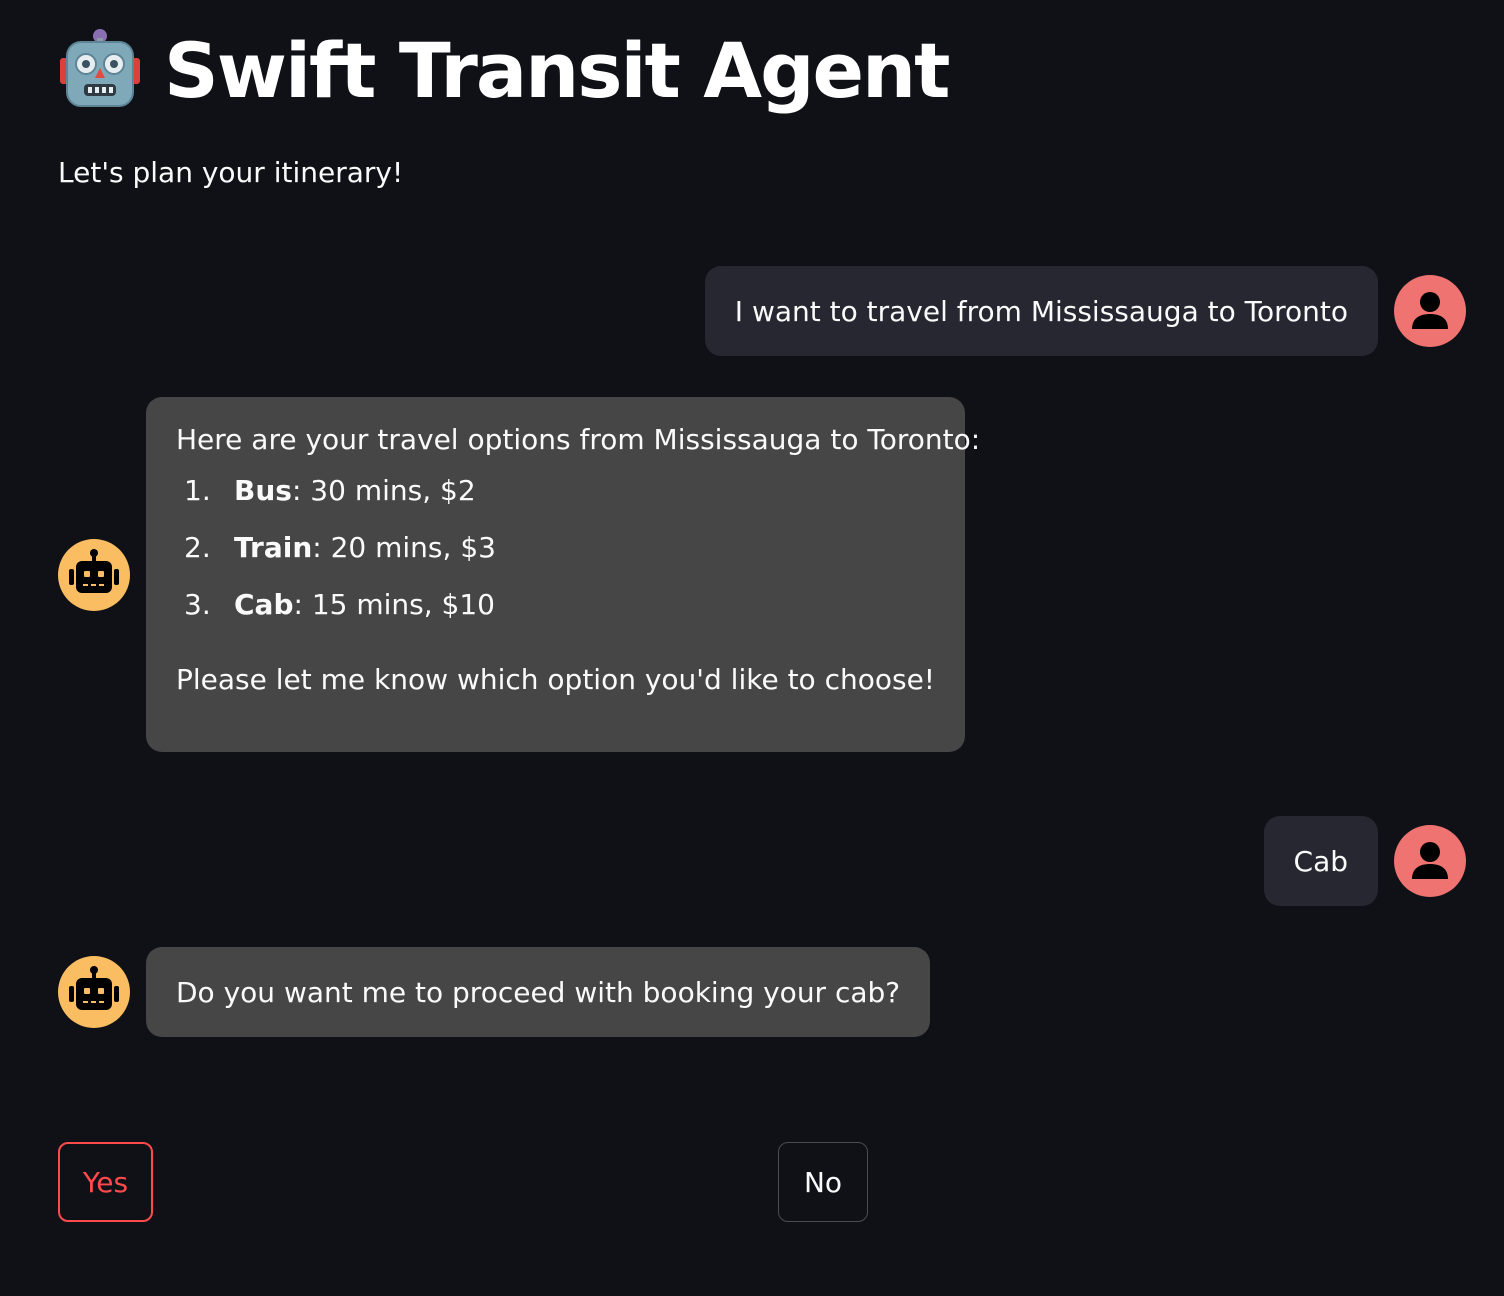 This screenshot has width=1504, height=1296. What do you see at coordinates (197, 490) in the screenshot?
I see `option-number: 1.` at bounding box center [197, 490].